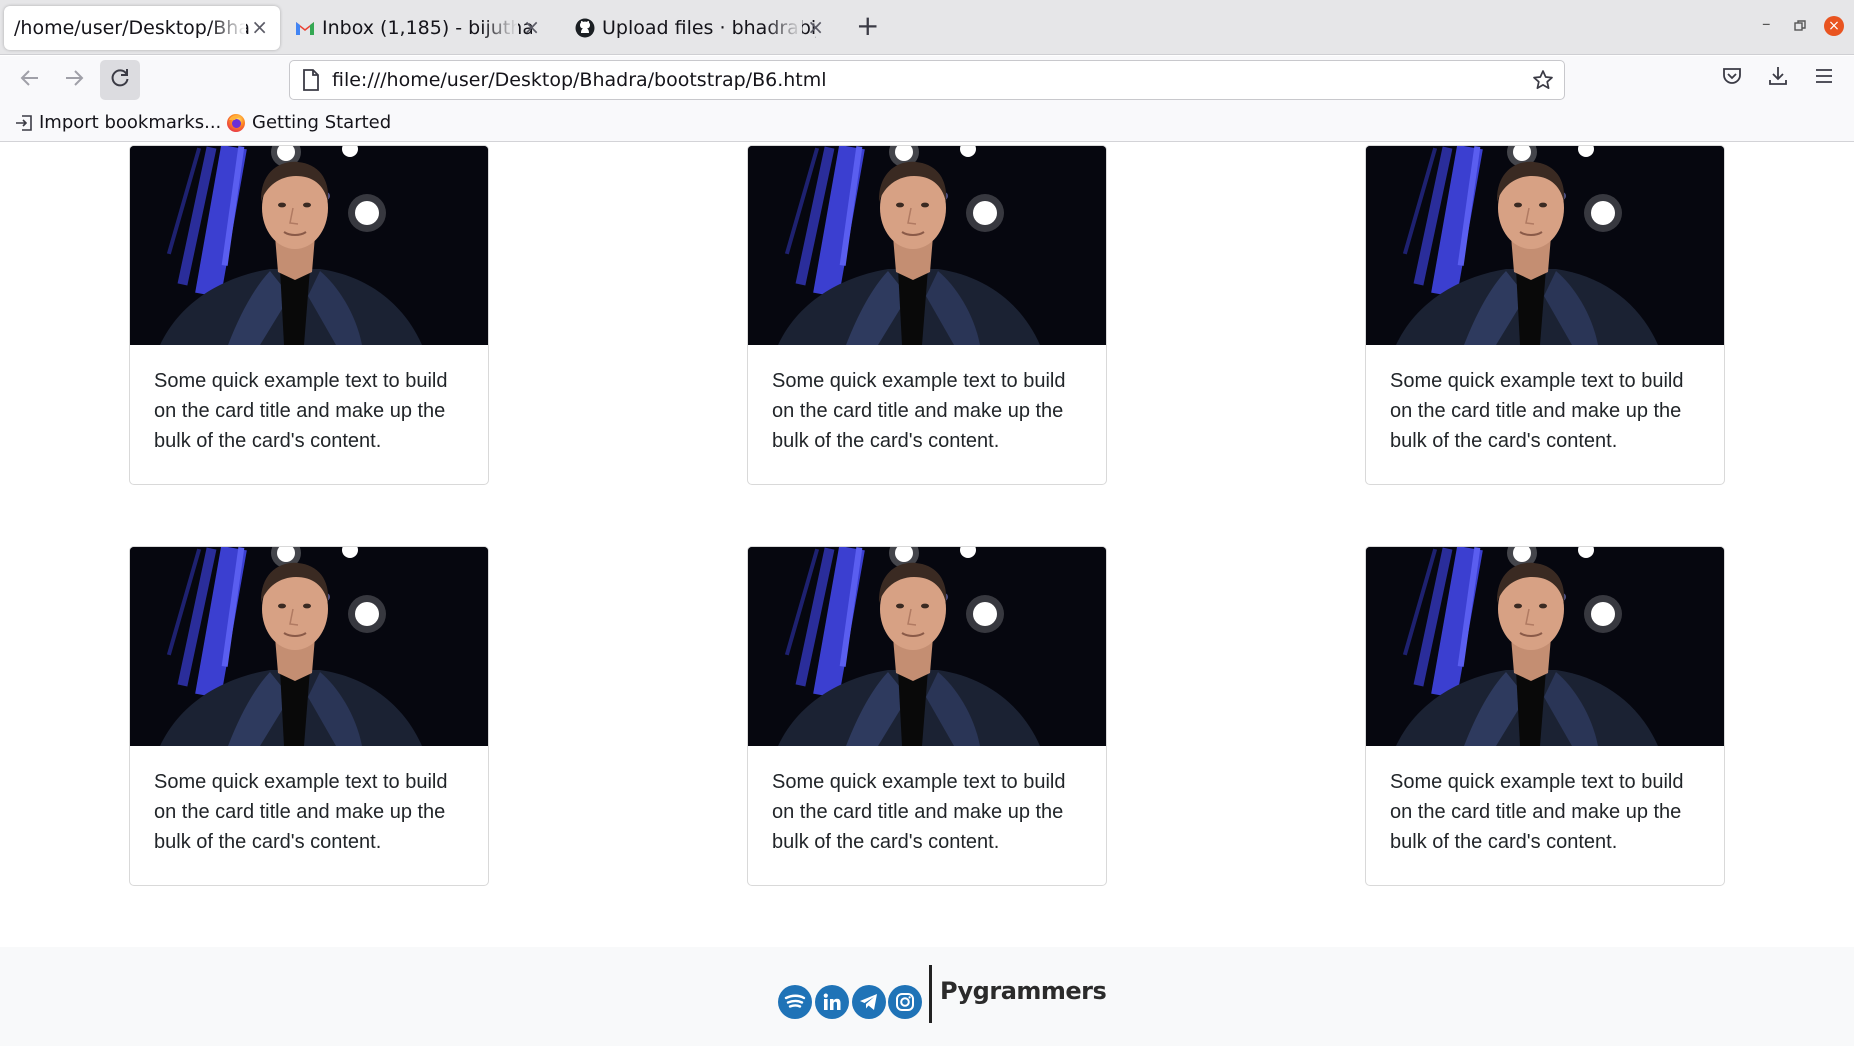 The height and width of the screenshot is (1046, 1854). What do you see at coordinates (24, 123) in the screenshot?
I see `import-icon` at bounding box center [24, 123].